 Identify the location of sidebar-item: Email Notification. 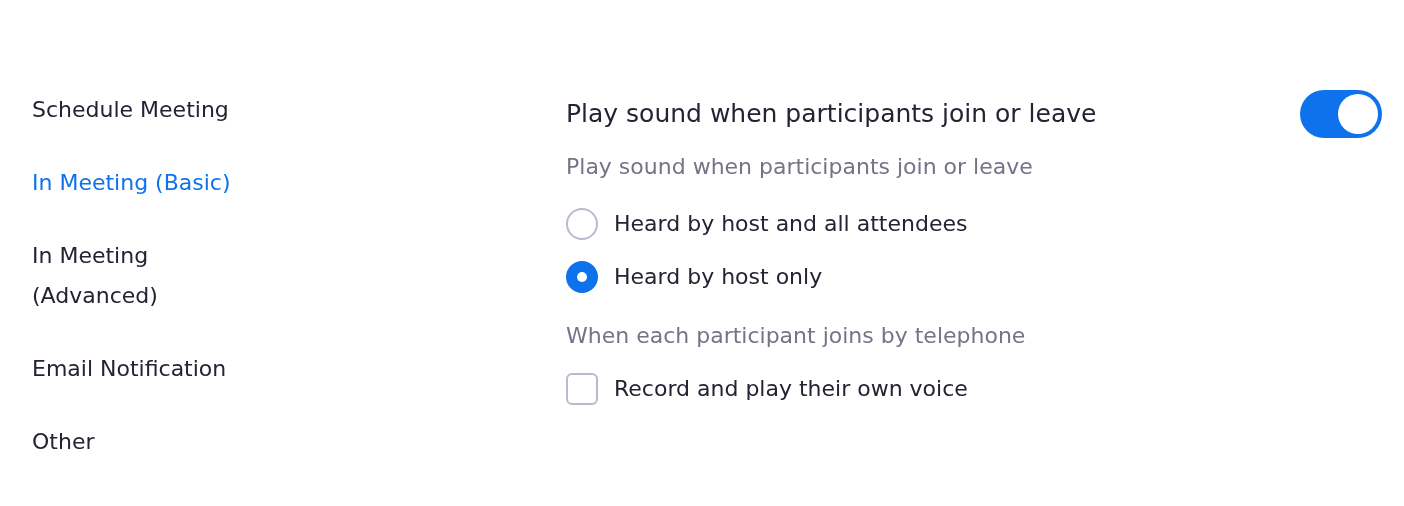
(299, 369).